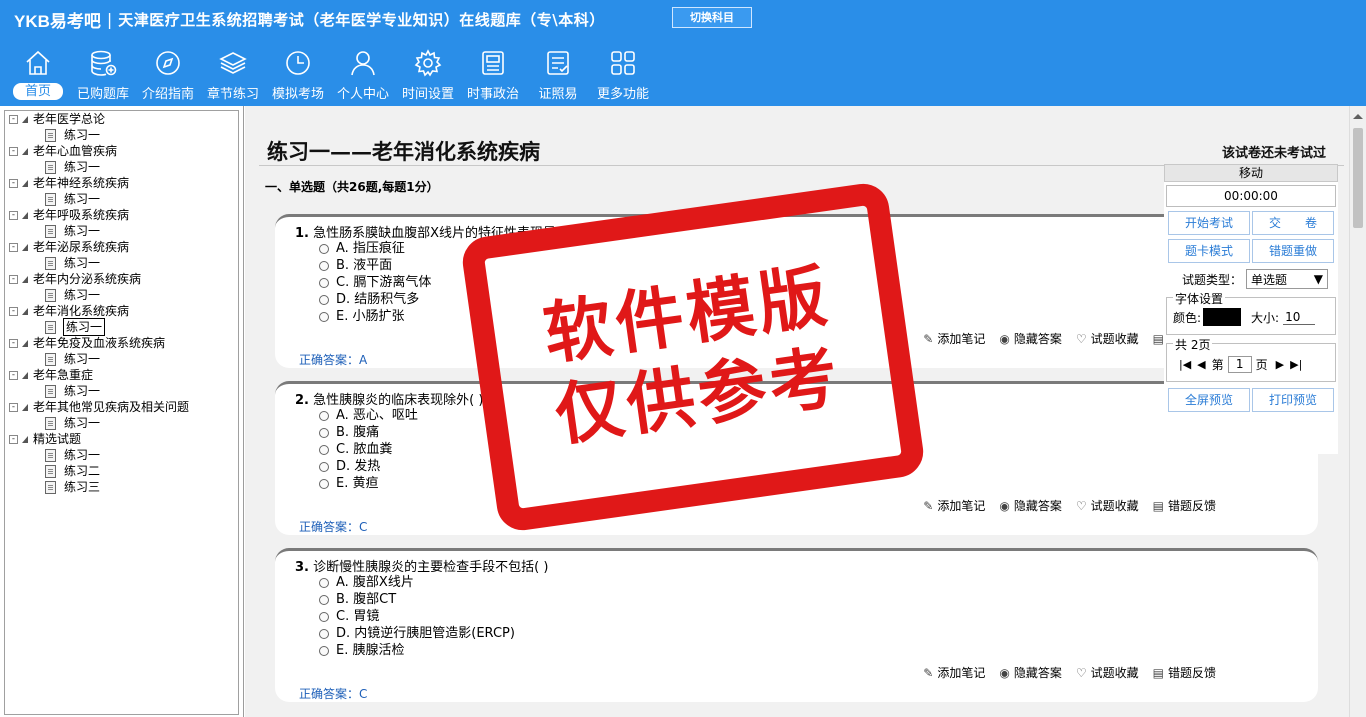 This screenshot has width=1366, height=717. I want to click on tree-leaf: 练习二, so click(121, 471).